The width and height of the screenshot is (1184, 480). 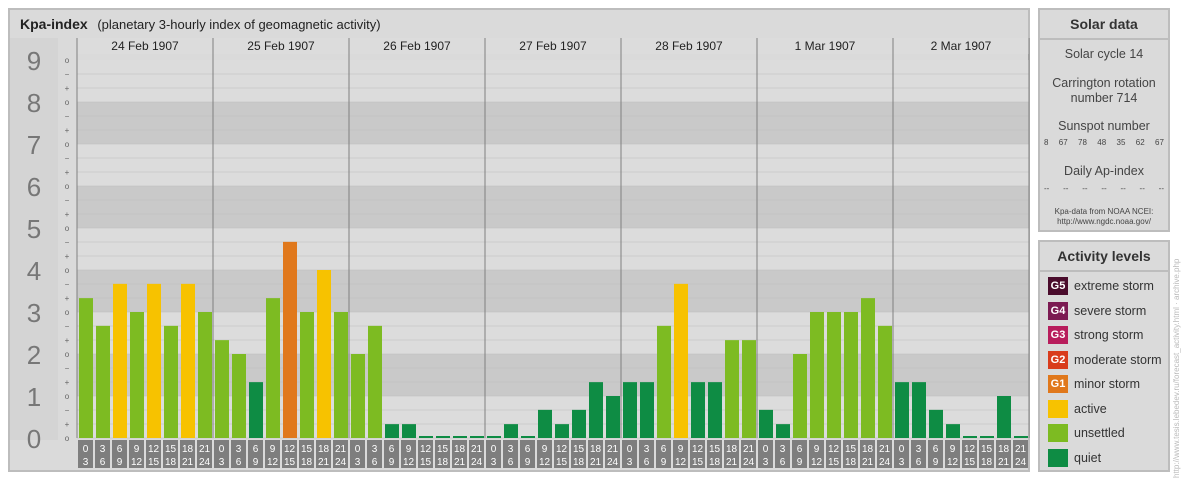 What do you see at coordinates (34, 229) in the screenshot?
I see `y-axis-tick: 5` at bounding box center [34, 229].